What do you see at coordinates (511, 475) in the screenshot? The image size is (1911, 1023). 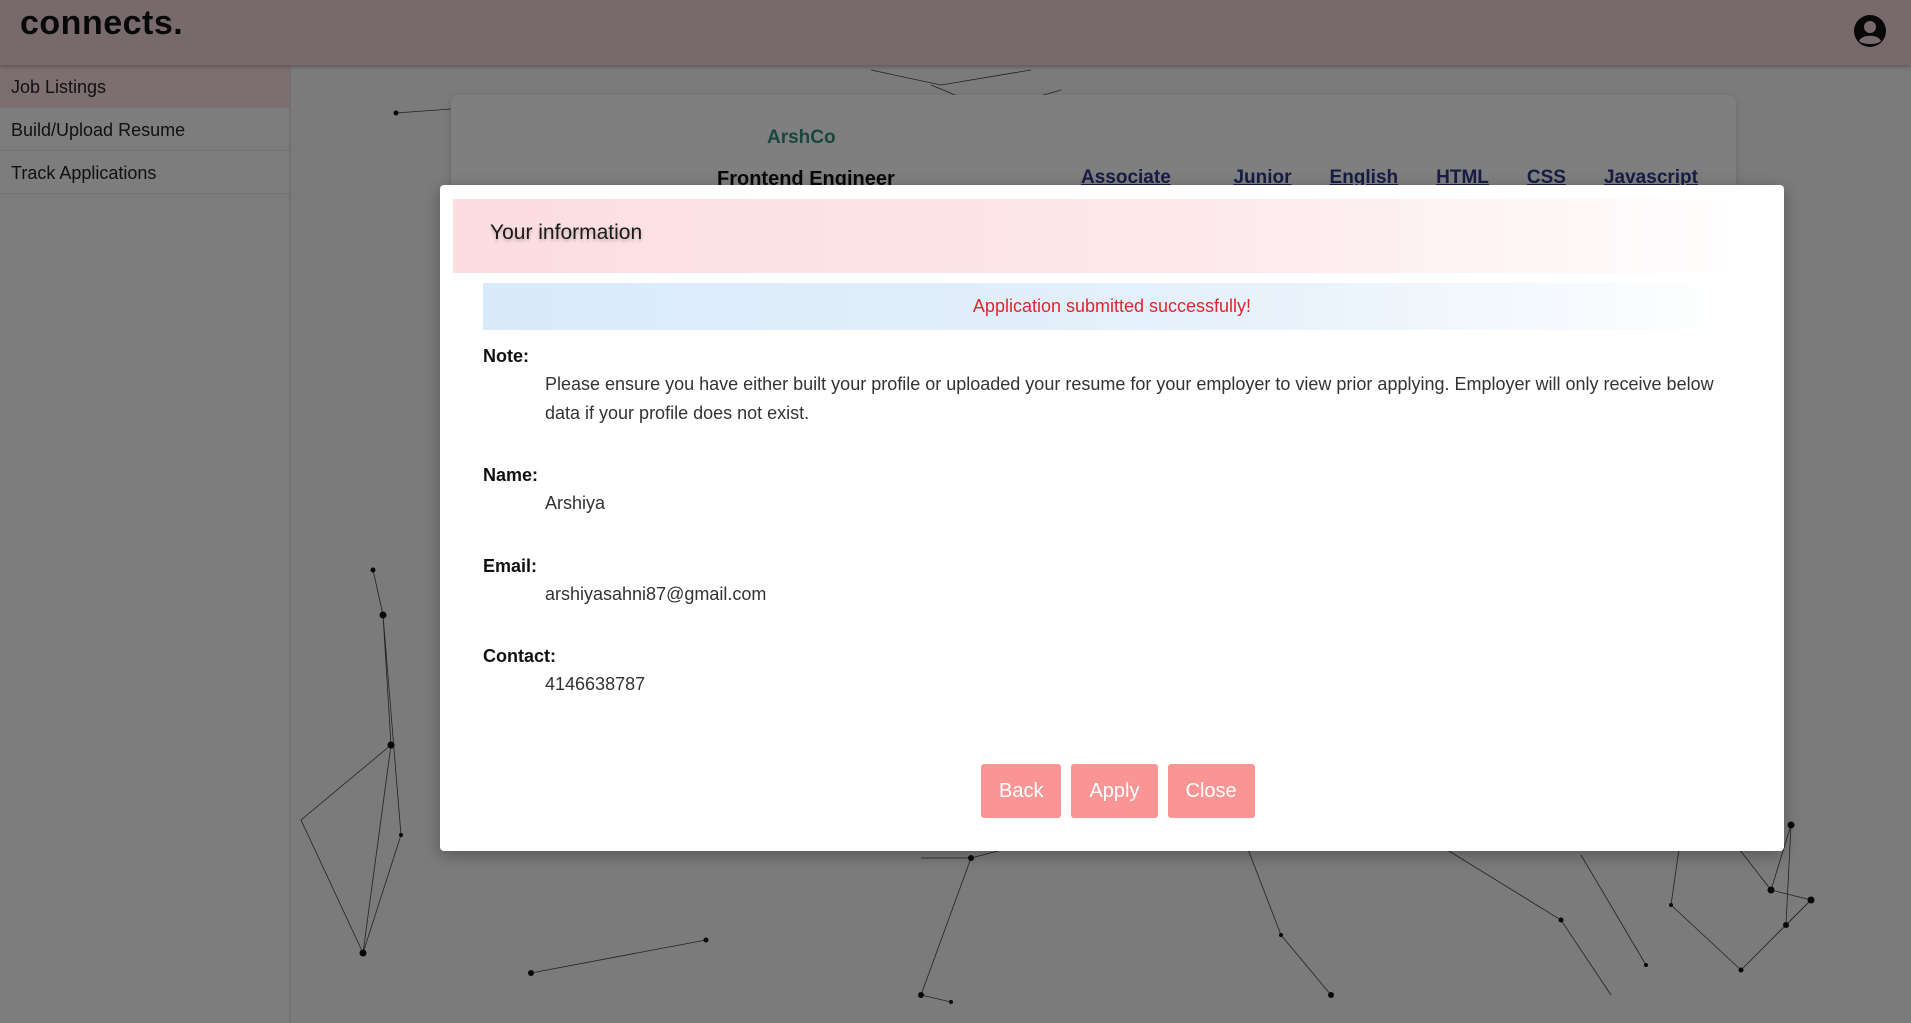 I see `name-label: Name:` at bounding box center [511, 475].